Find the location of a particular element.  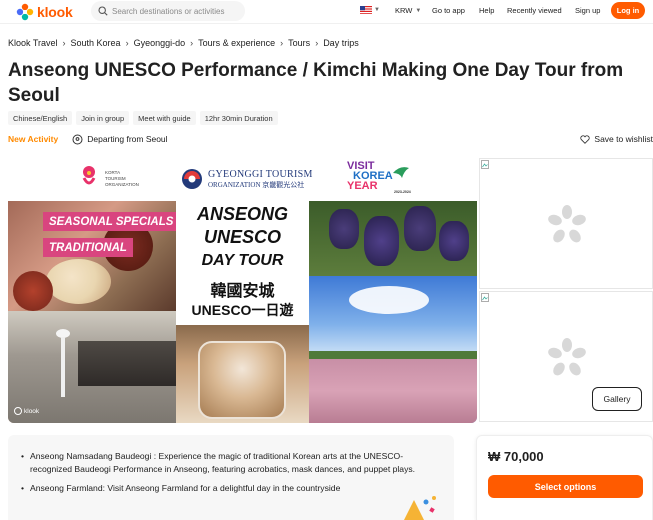

wishlist-label: Save to wishlist is located at coordinates (623, 139).